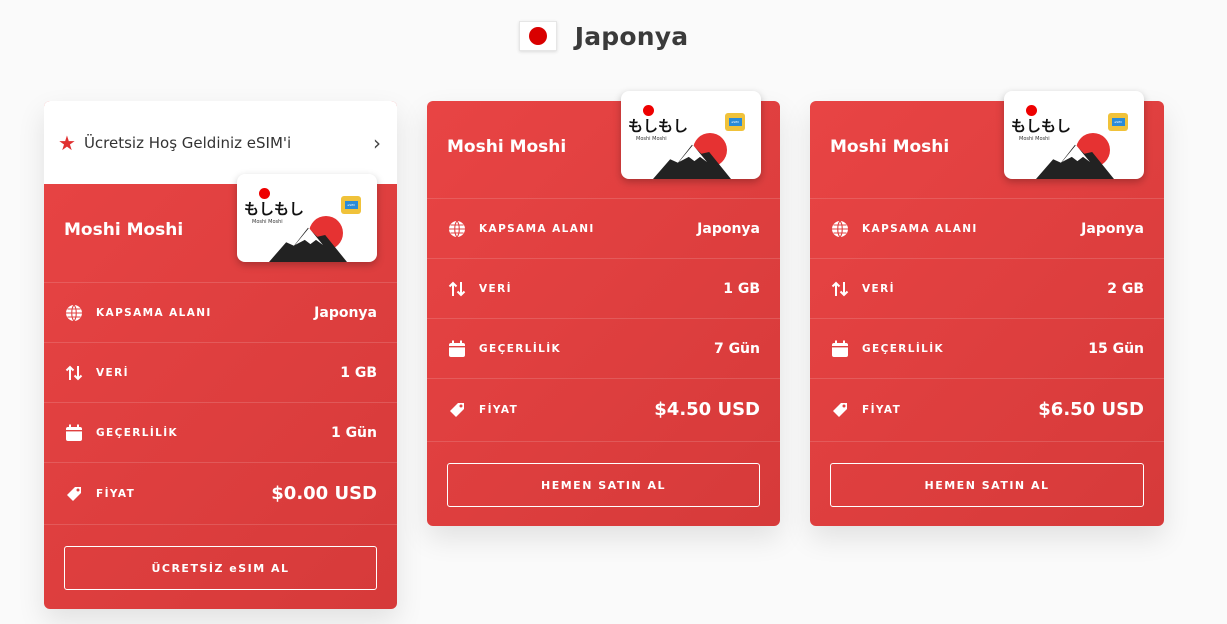  Describe the element at coordinates (537, 36) in the screenshot. I see `japan-flag-icon` at that location.